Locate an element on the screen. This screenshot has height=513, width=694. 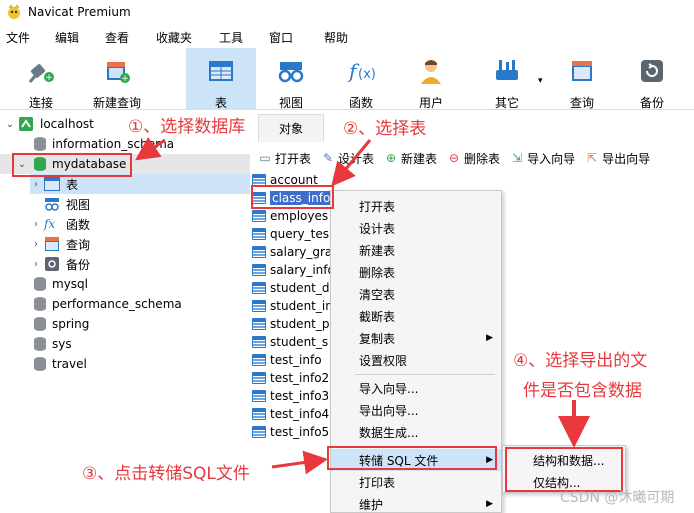
watermark: CSDN @沐曦可期 is located at coordinates (617, 498).